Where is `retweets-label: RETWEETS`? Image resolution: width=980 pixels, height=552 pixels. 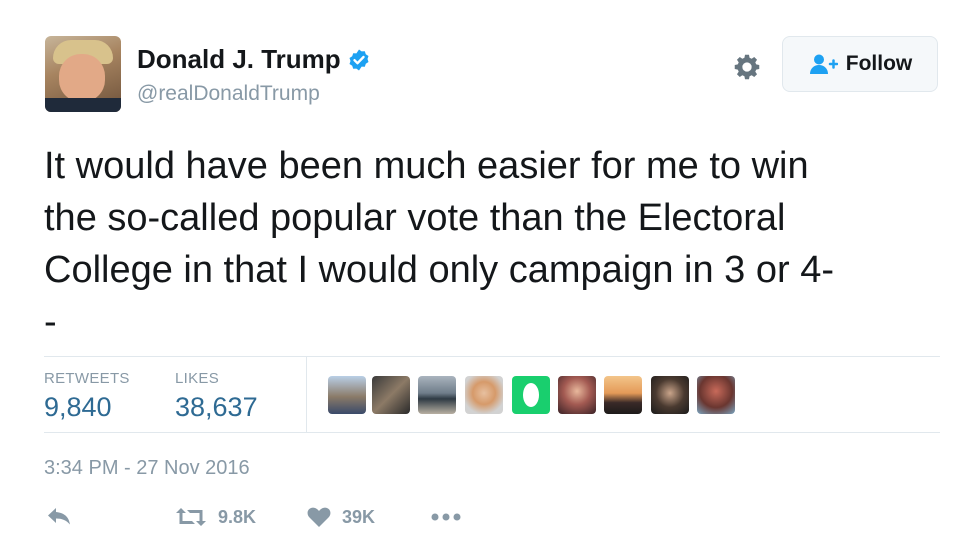
retweets-label: RETWEETS is located at coordinates (87, 378).